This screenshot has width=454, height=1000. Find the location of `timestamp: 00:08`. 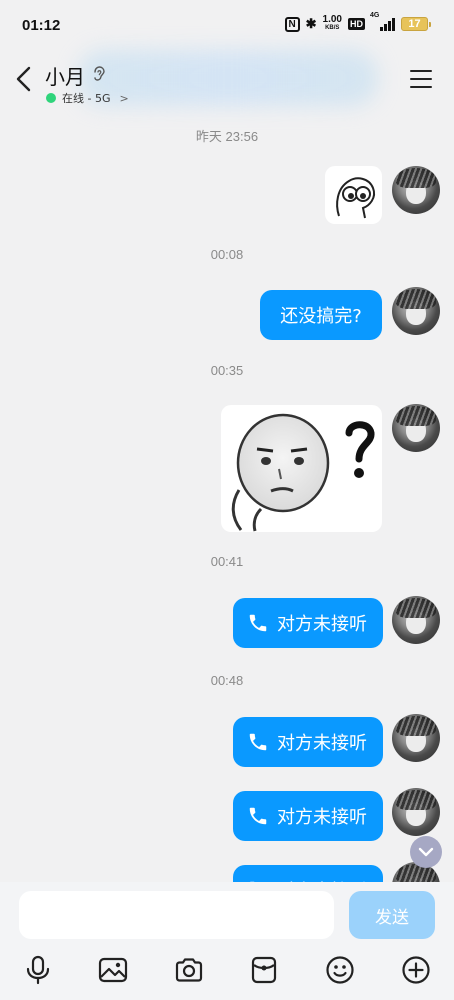

timestamp: 00:08 is located at coordinates (227, 254).